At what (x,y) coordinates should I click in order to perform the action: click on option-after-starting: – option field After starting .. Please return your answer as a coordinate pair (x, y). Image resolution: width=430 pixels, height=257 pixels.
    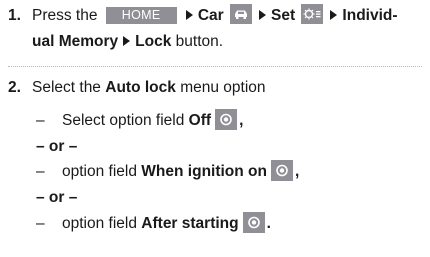
    Looking at the image, I should click on (153, 224).